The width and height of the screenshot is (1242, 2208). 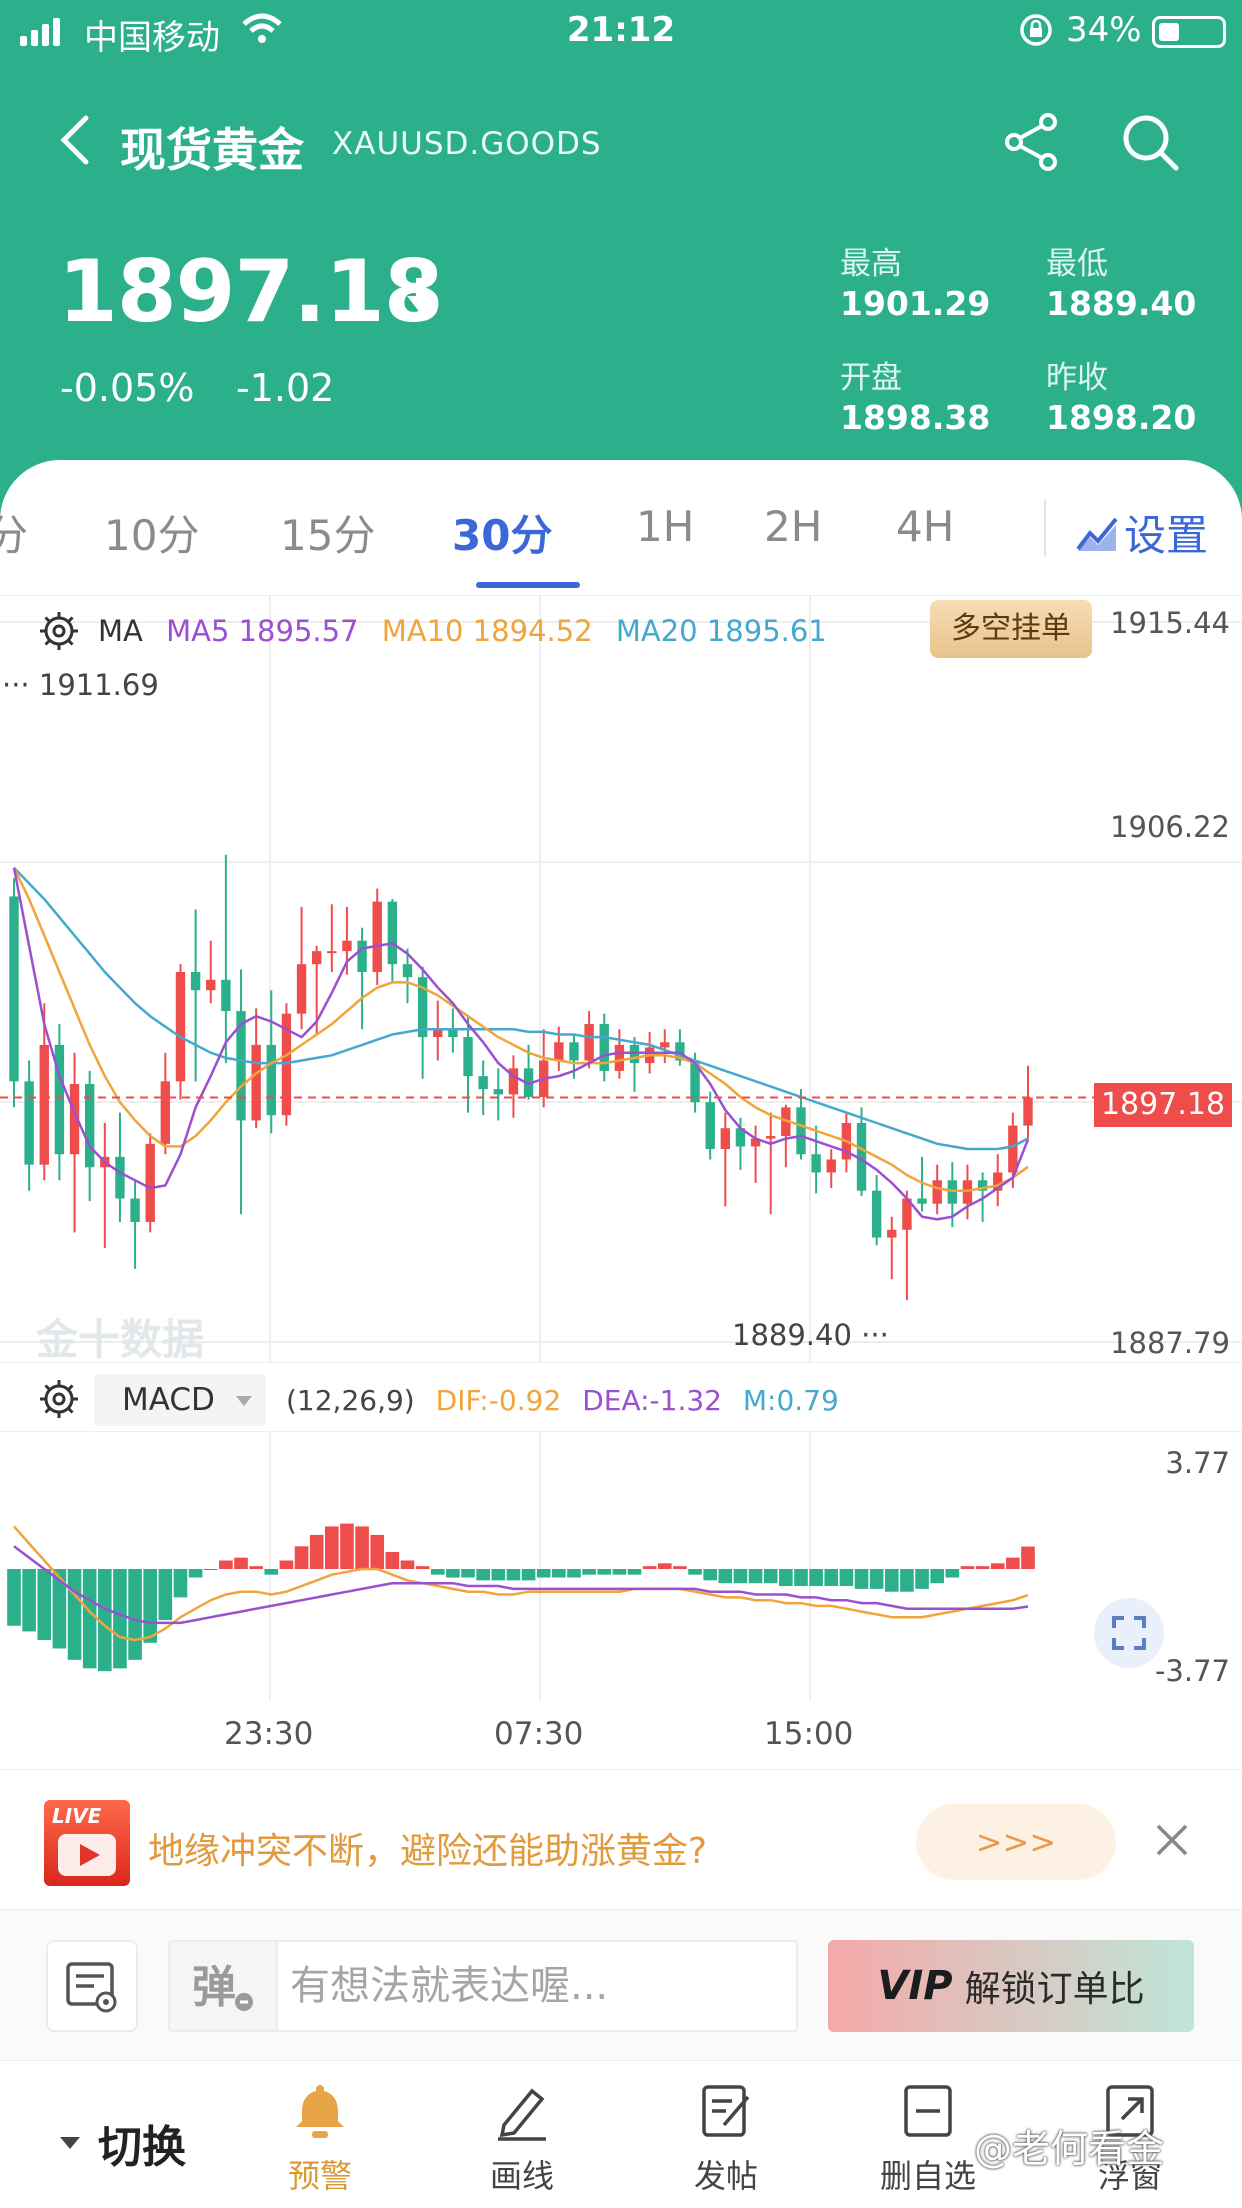 I want to click on banner-text: 地缘冲突不断，避险还能助涨黄金?, so click(x=427, y=1848).